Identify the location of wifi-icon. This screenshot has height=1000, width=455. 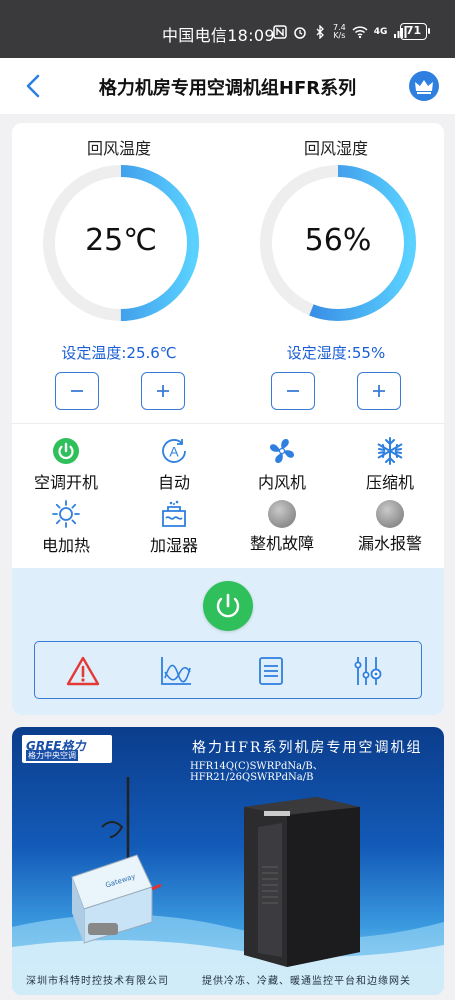
(360, 32).